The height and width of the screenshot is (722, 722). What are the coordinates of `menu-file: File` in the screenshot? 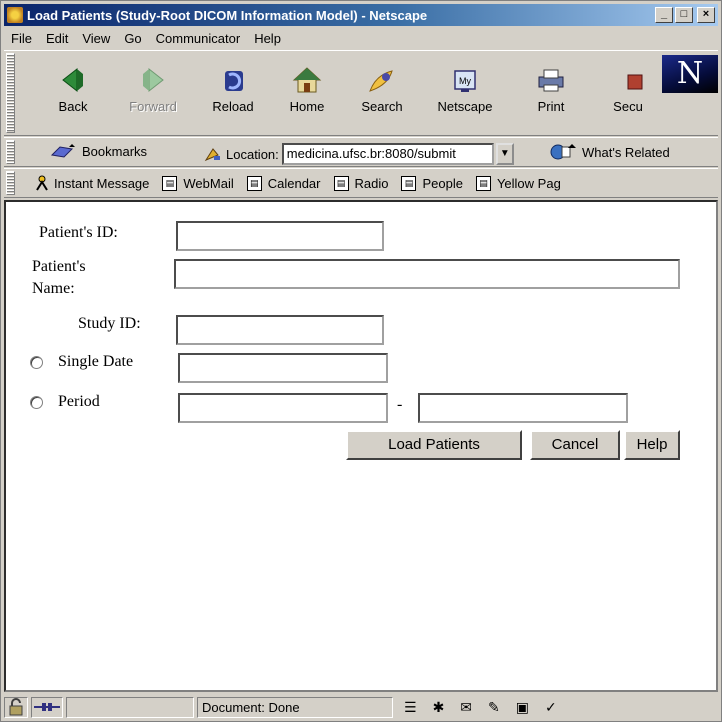 It's located at (21, 38).